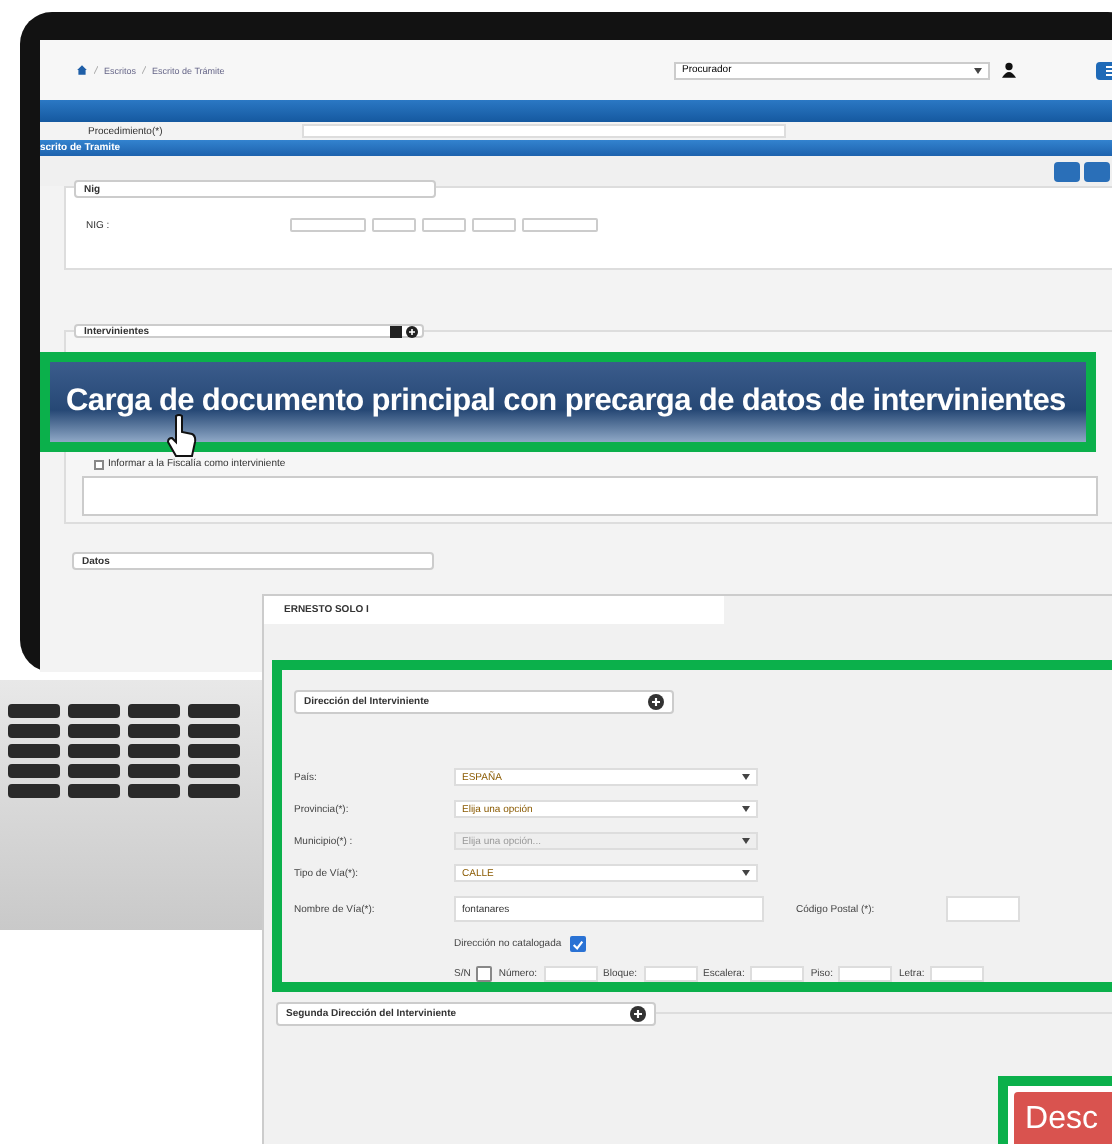 This screenshot has height=1144, width=1112. What do you see at coordinates (566, 402) in the screenshot?
I see `callout-text: Carga de documento principal con precarga de datos de intervinientes` at bounding box center [566, 402].